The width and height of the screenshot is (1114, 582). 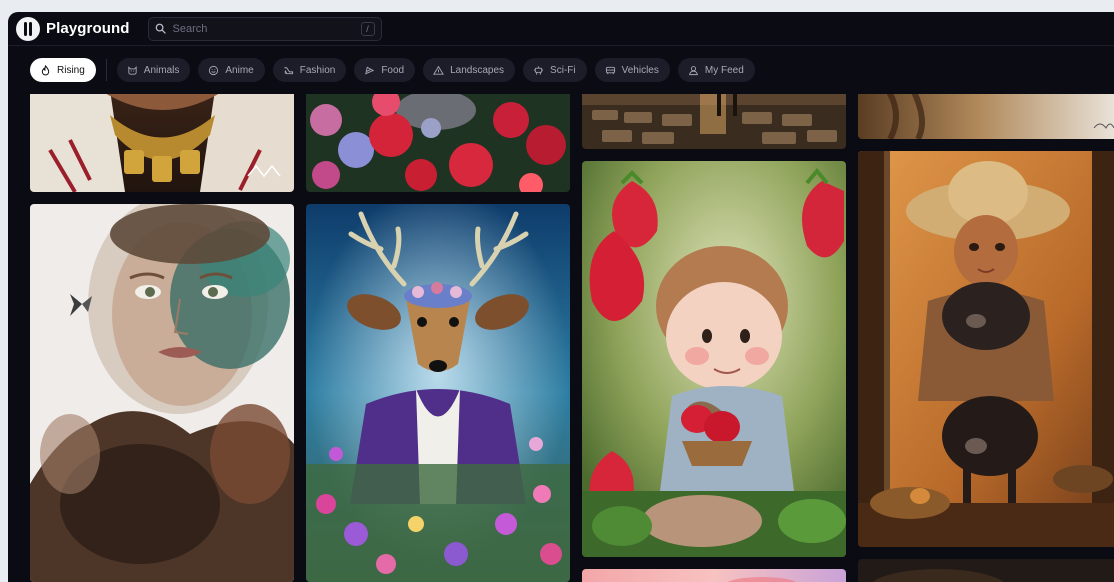 I want to click on logo: Playground, so click(x=73, y=28).